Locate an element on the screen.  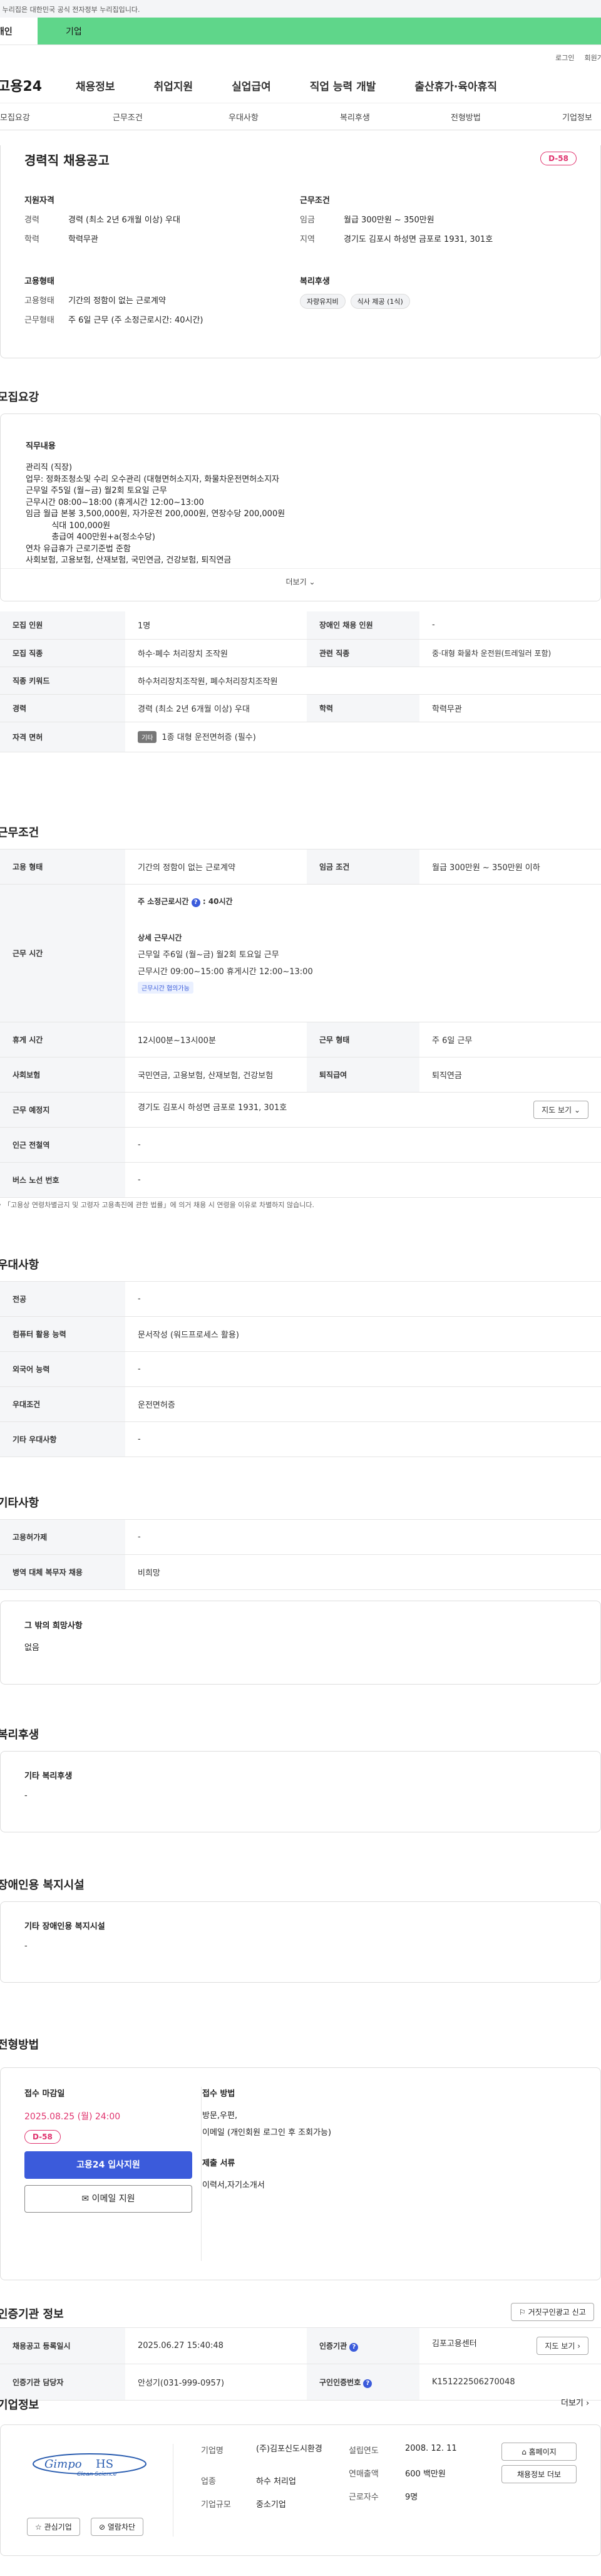
apply-button: 고용24 입사지원 is located at coordinates (108, 2165).